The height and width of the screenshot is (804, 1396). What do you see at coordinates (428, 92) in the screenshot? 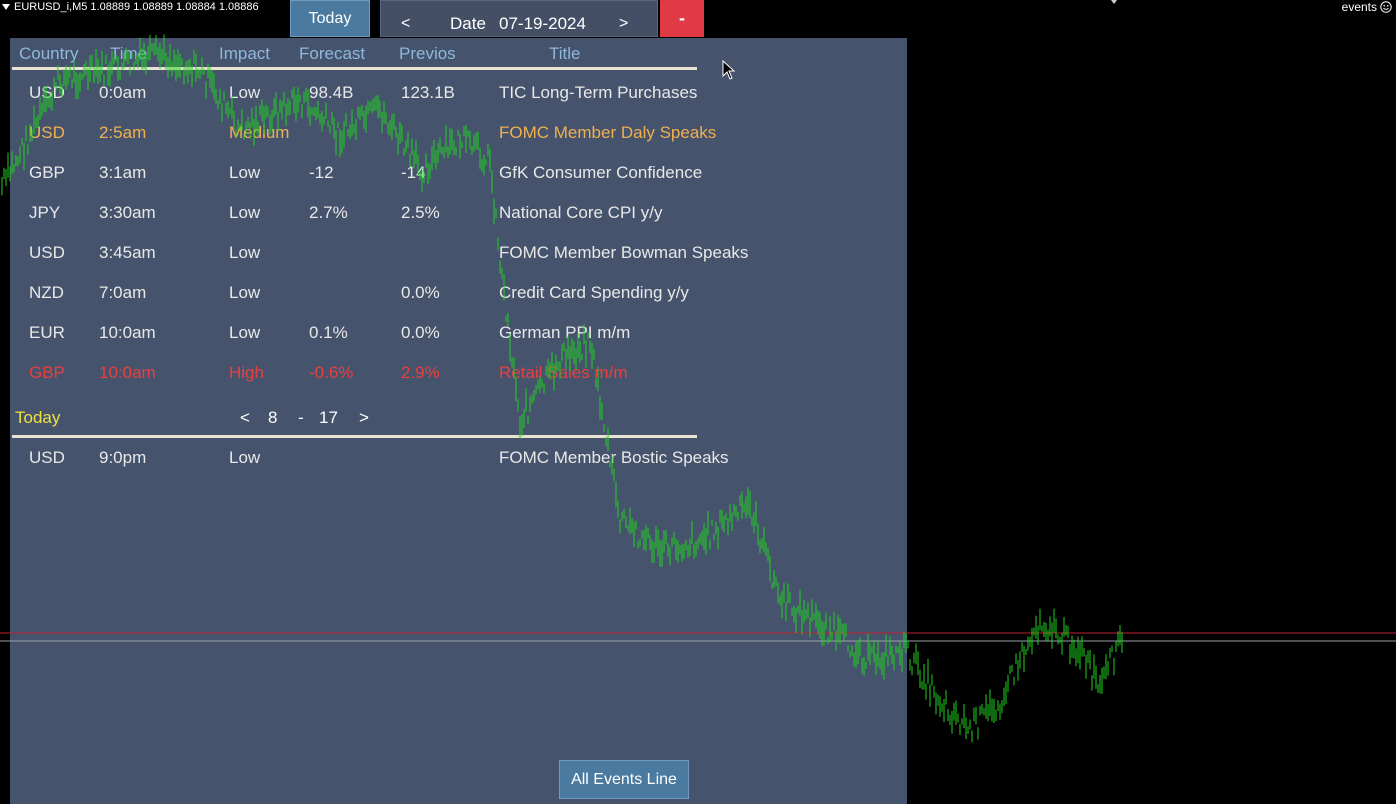
I see `event-previous: 123.1B` at bounding box center [428, 92].